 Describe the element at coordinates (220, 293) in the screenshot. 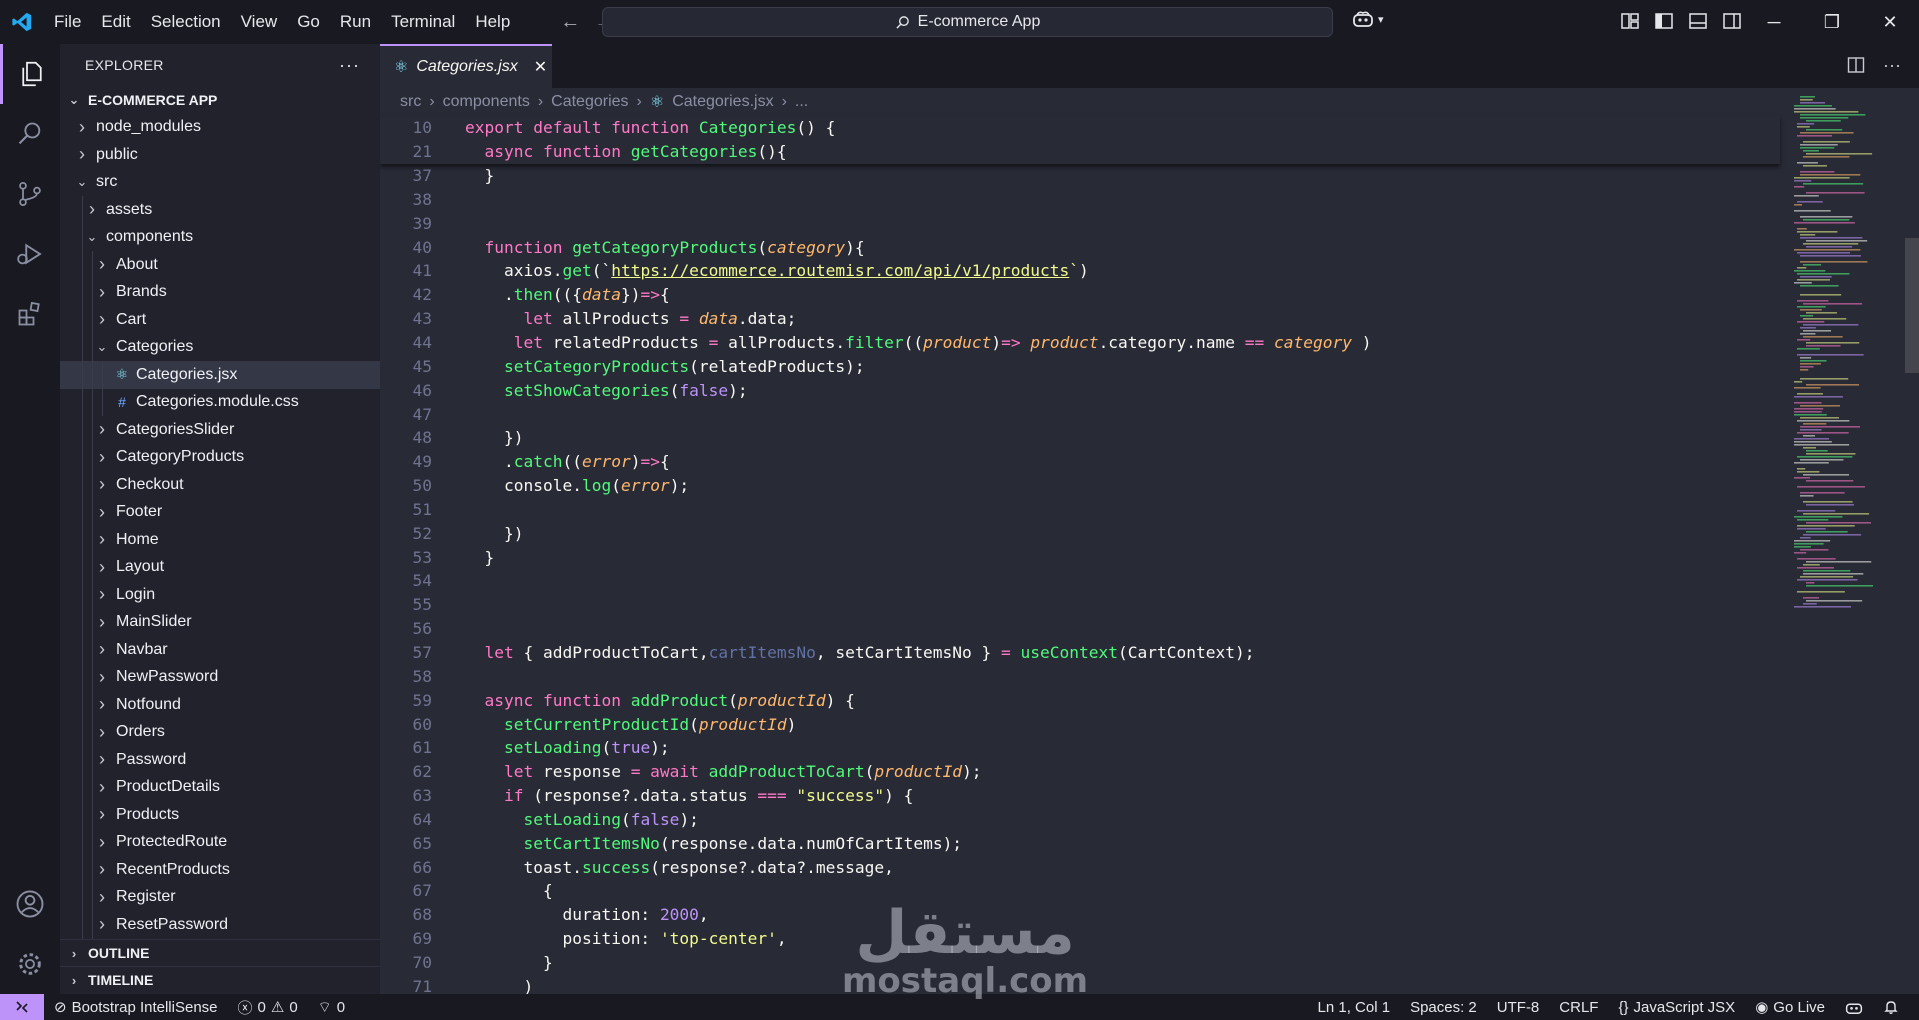

I see `tree-folder: › Brands` at that location.